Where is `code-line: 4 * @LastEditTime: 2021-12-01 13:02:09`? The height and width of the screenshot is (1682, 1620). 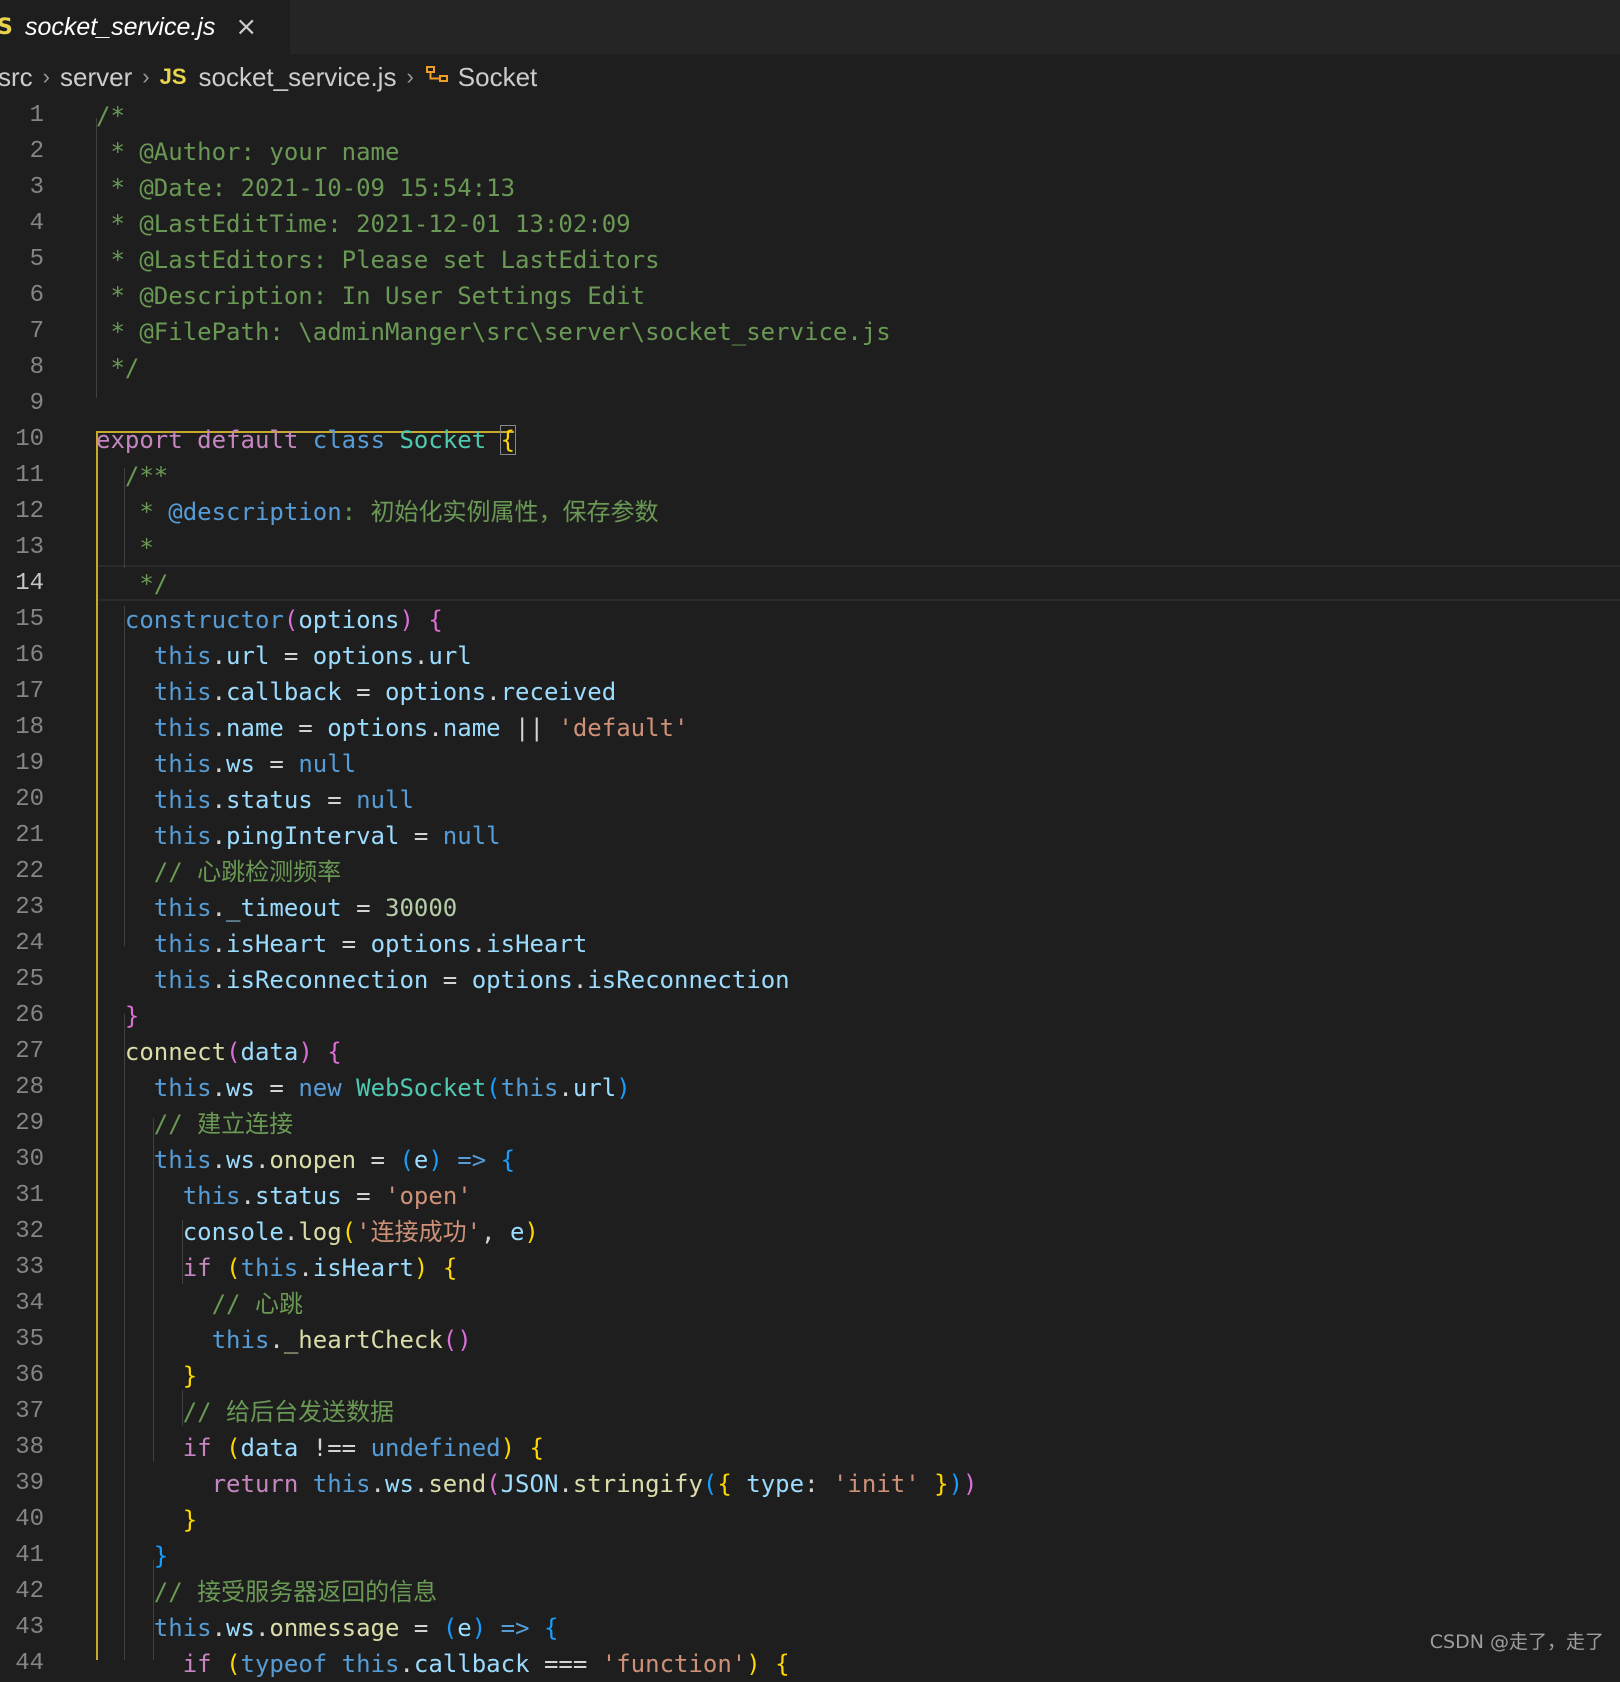 code-line: 4 * @LastEditTime: 2021-12-01 13:02:09 is located at coordinates (810, 224).